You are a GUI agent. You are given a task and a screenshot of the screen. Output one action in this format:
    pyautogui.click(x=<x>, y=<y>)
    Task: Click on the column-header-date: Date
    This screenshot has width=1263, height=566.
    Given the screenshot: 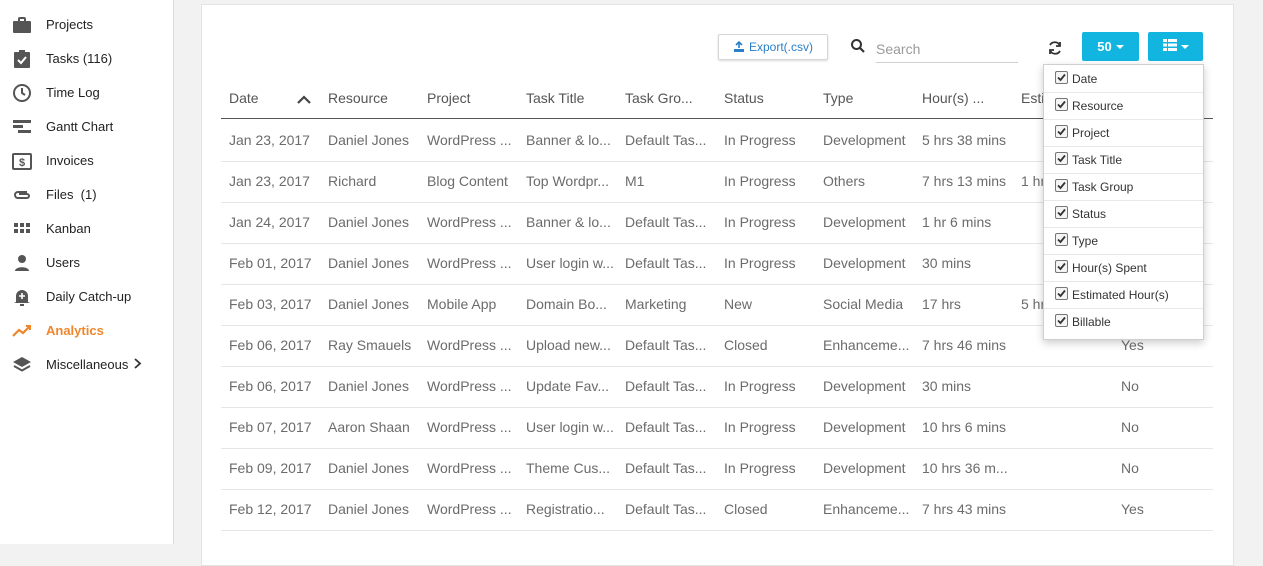 What is the action you would take?
    pyautogui.click(x=244, y=98)
    